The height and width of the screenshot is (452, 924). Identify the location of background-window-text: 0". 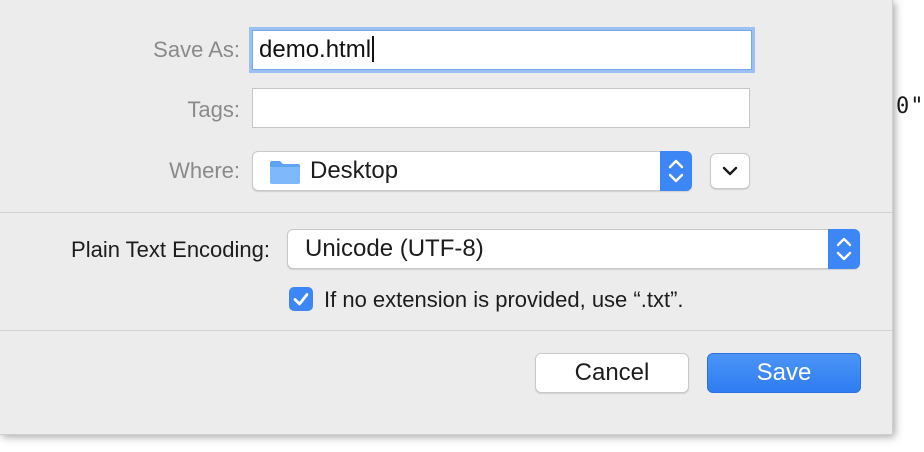
(910, 106).